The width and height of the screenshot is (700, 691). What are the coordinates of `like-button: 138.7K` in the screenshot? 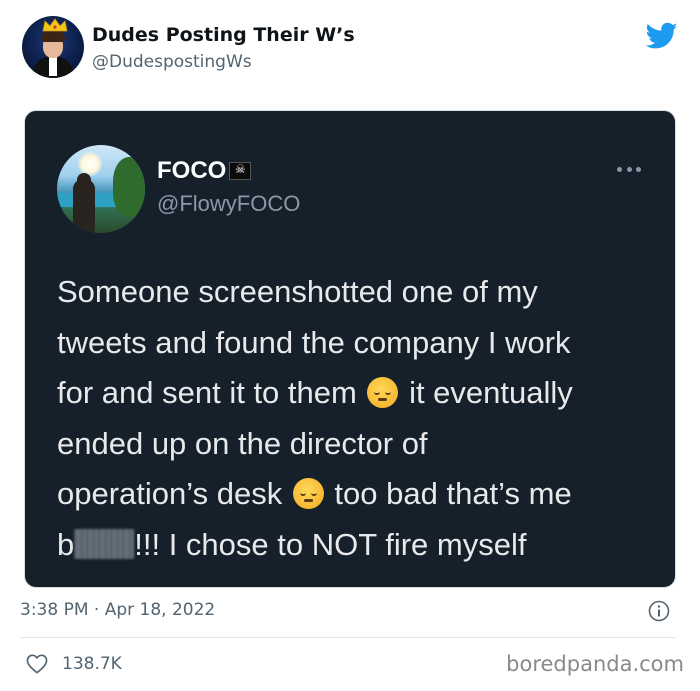 It's located at (74, 664).